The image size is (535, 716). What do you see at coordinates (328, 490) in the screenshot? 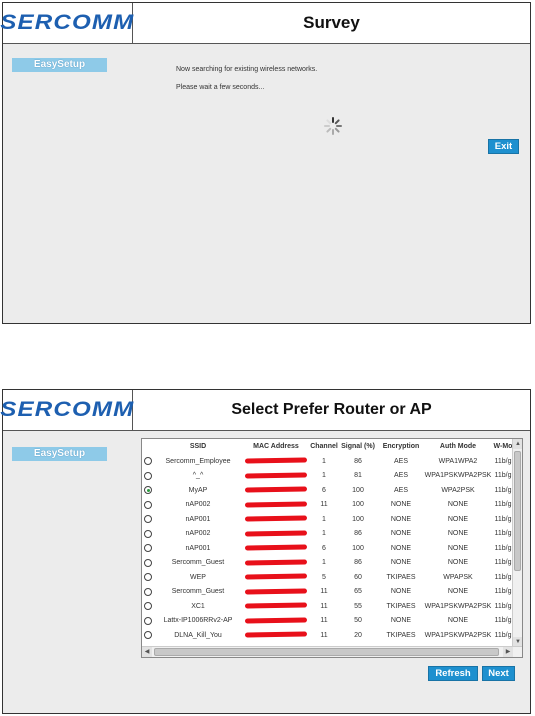
I see `table-row: MyAP 6 100 AES WPA2PSK 11b/g` at bounding box center [328, 490].